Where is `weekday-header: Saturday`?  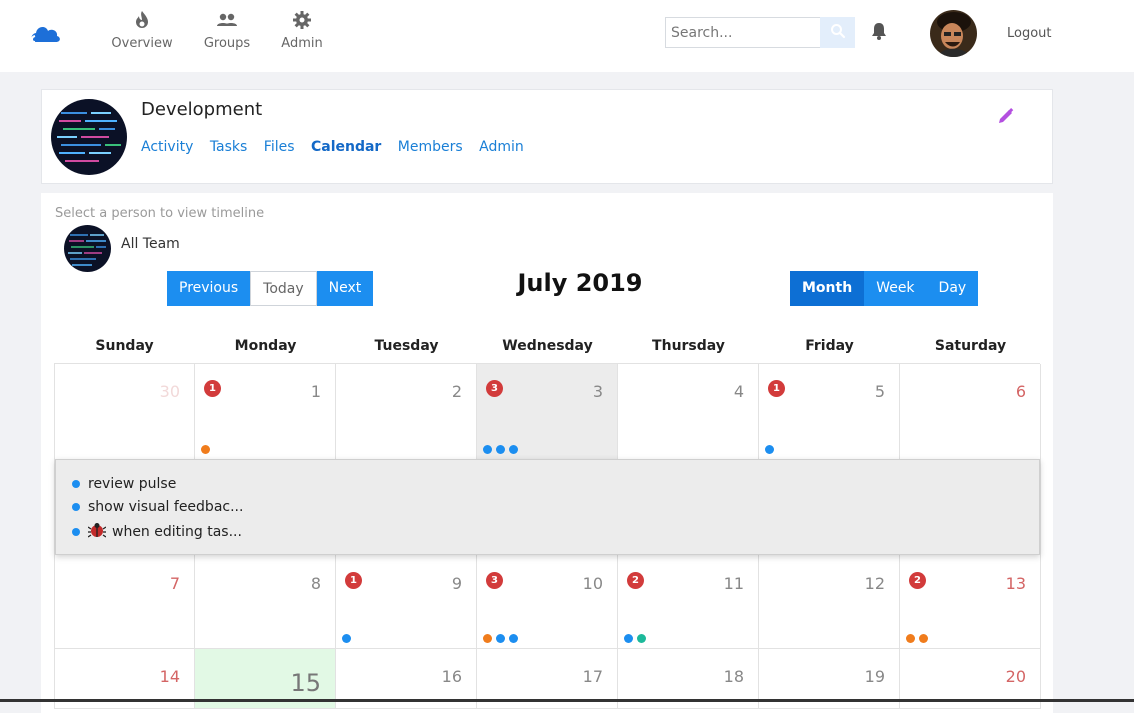
weekday-header: Saturday is located at coordinates (970, 346).